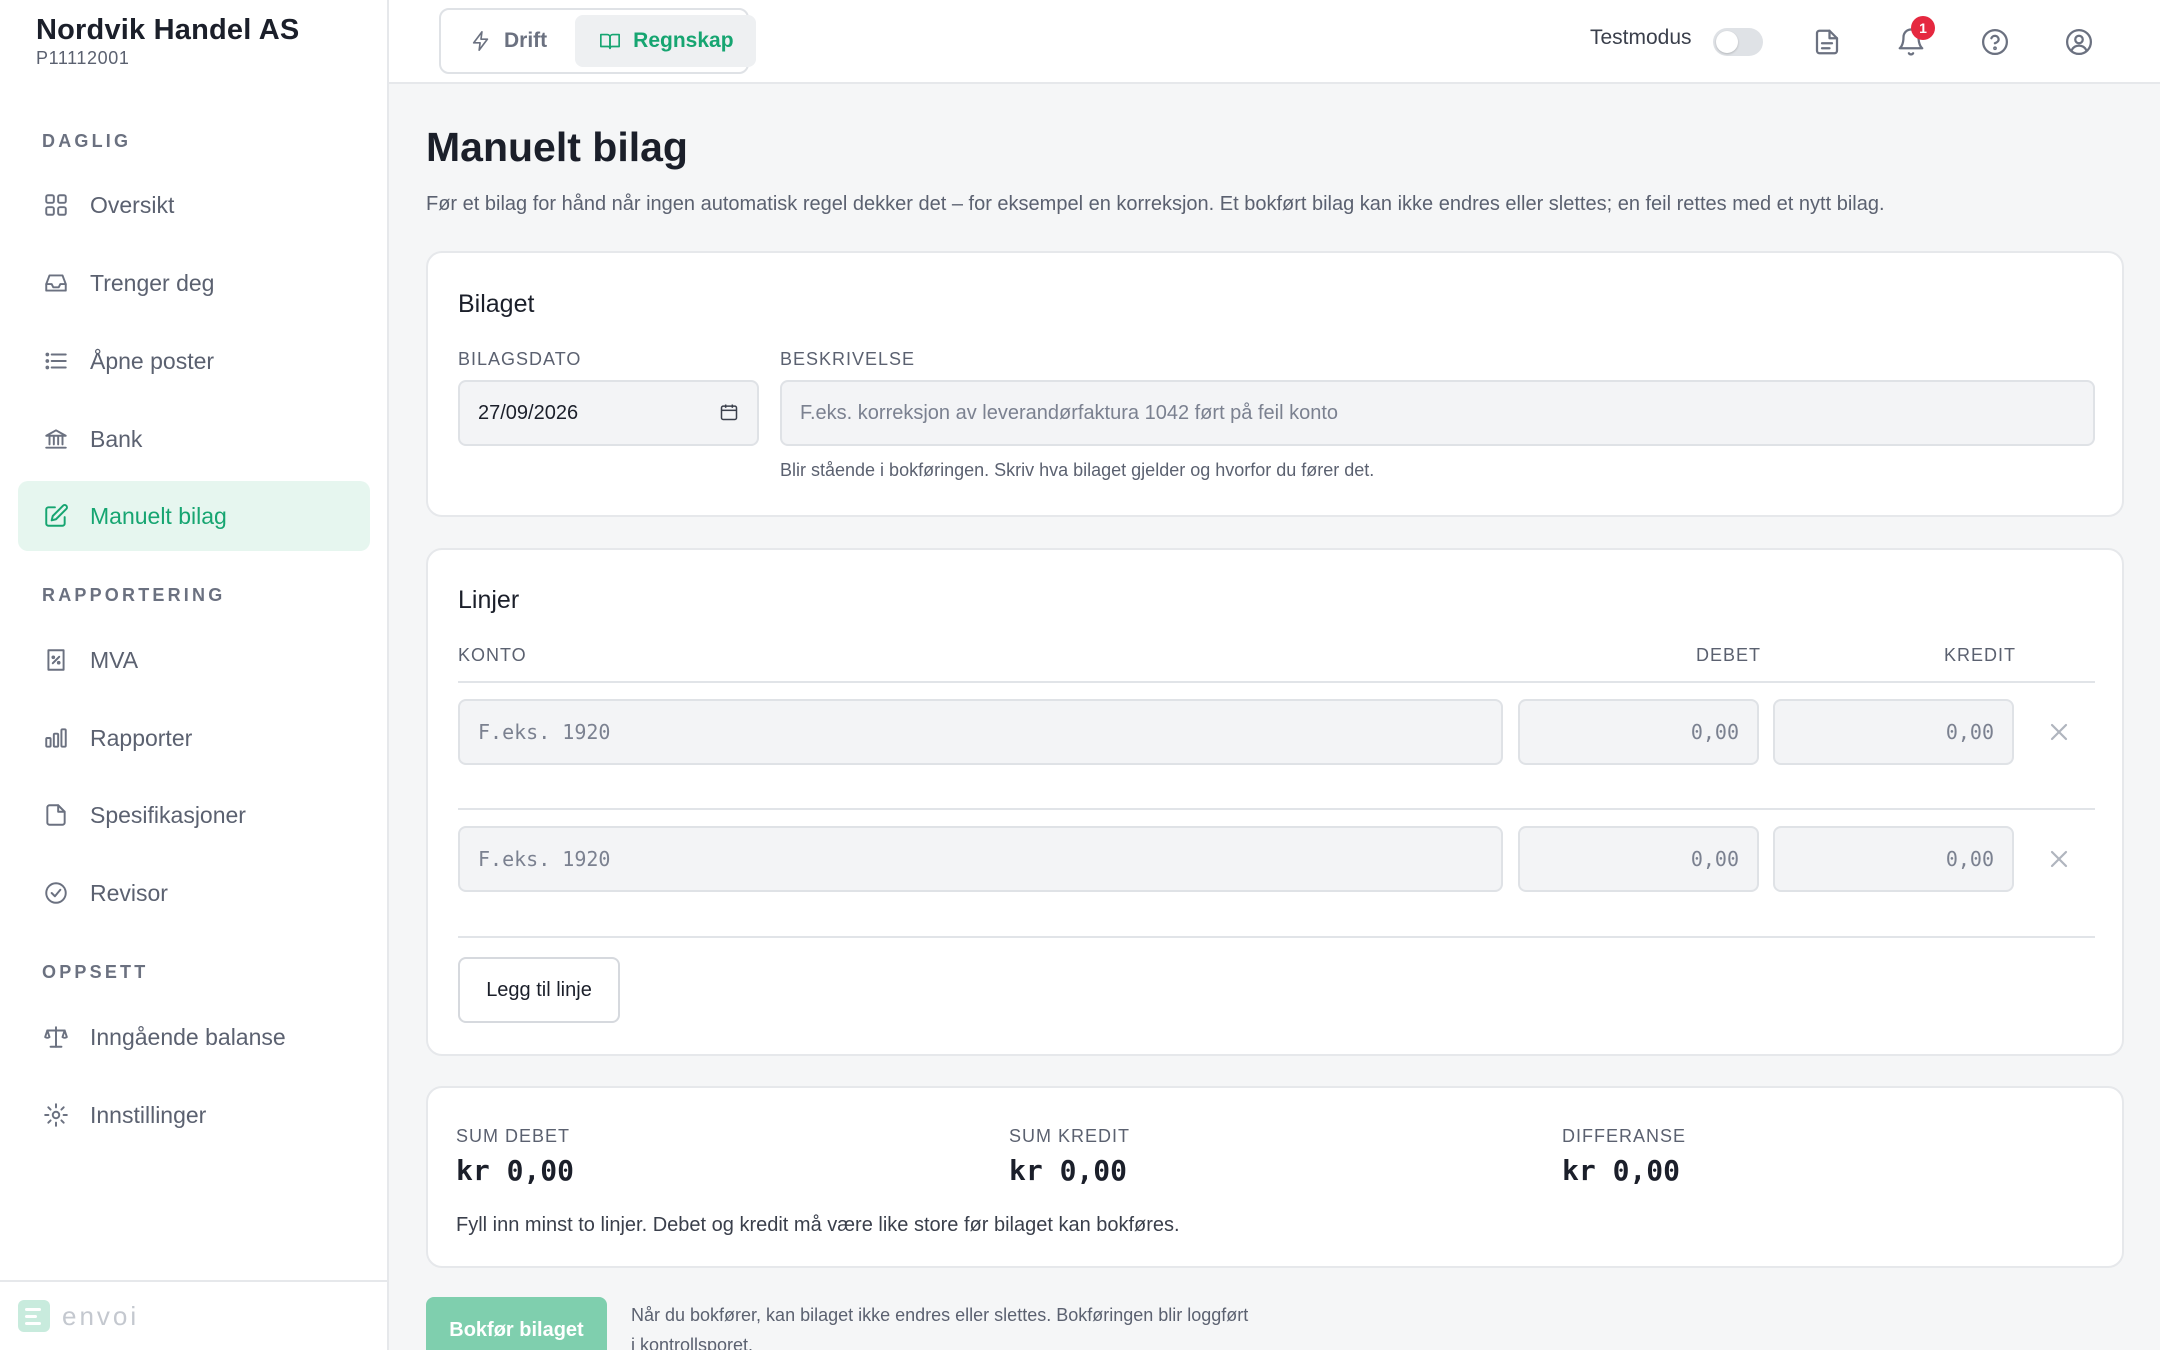 Image resolution: width=2160 pixels, height=1350 pixels. I want to click on description-label: BESKRIVELSE, so click(848, 359).